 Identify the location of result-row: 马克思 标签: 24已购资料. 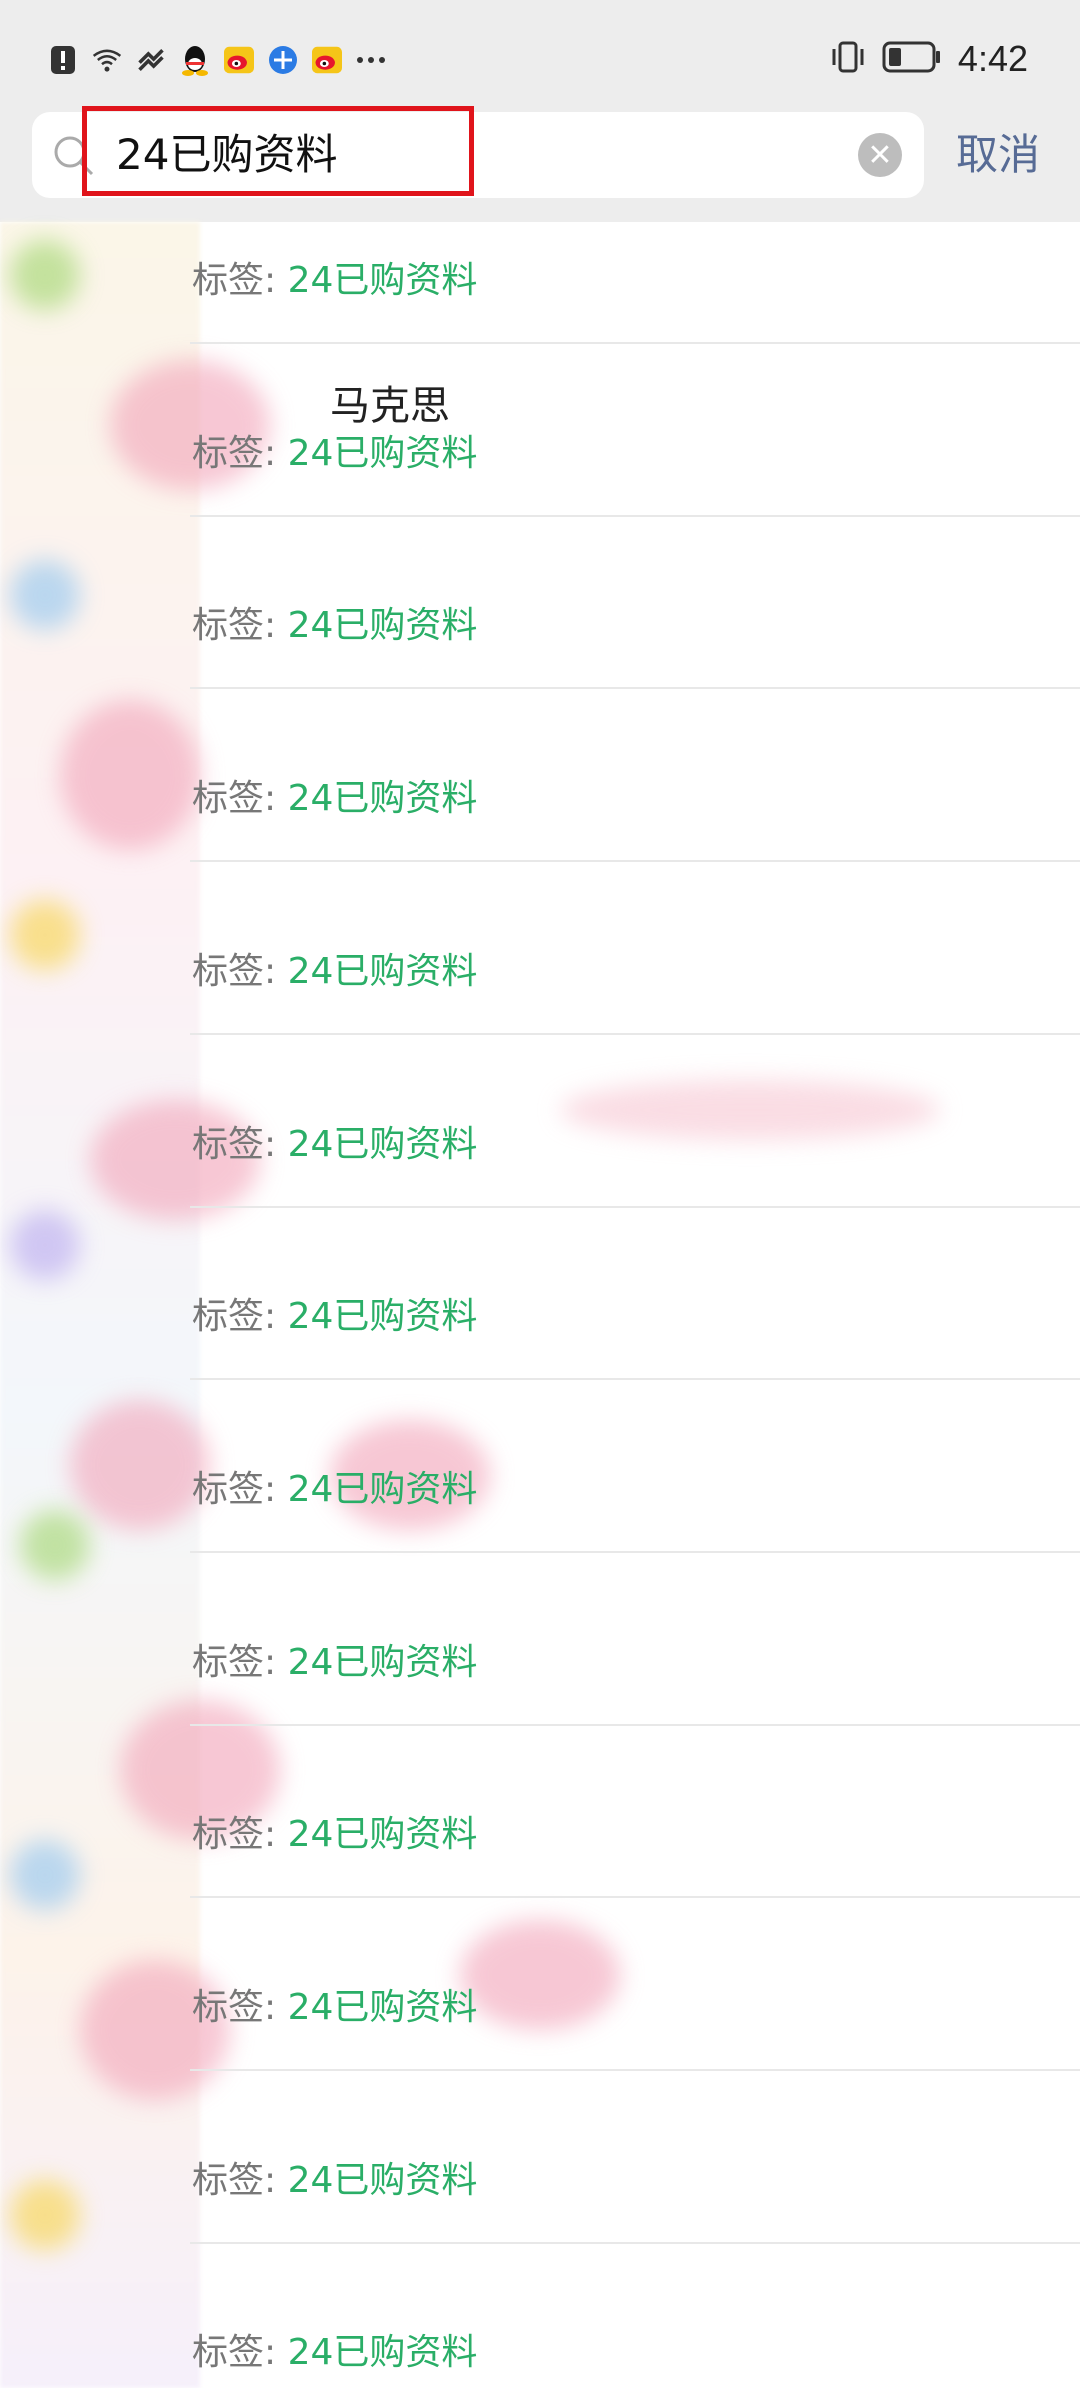
(540, 431).